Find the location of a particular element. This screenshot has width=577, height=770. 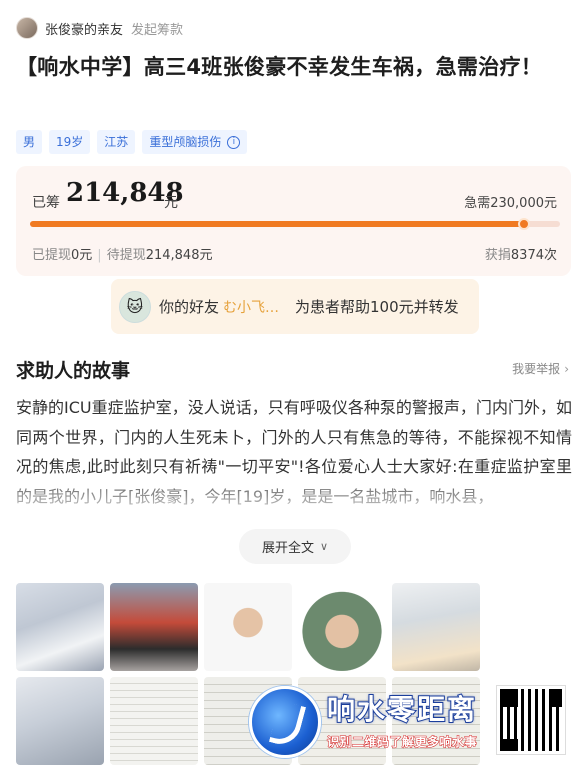

friend-action: 为患者帮助100元并转发 is located at coordinates (377, 307).